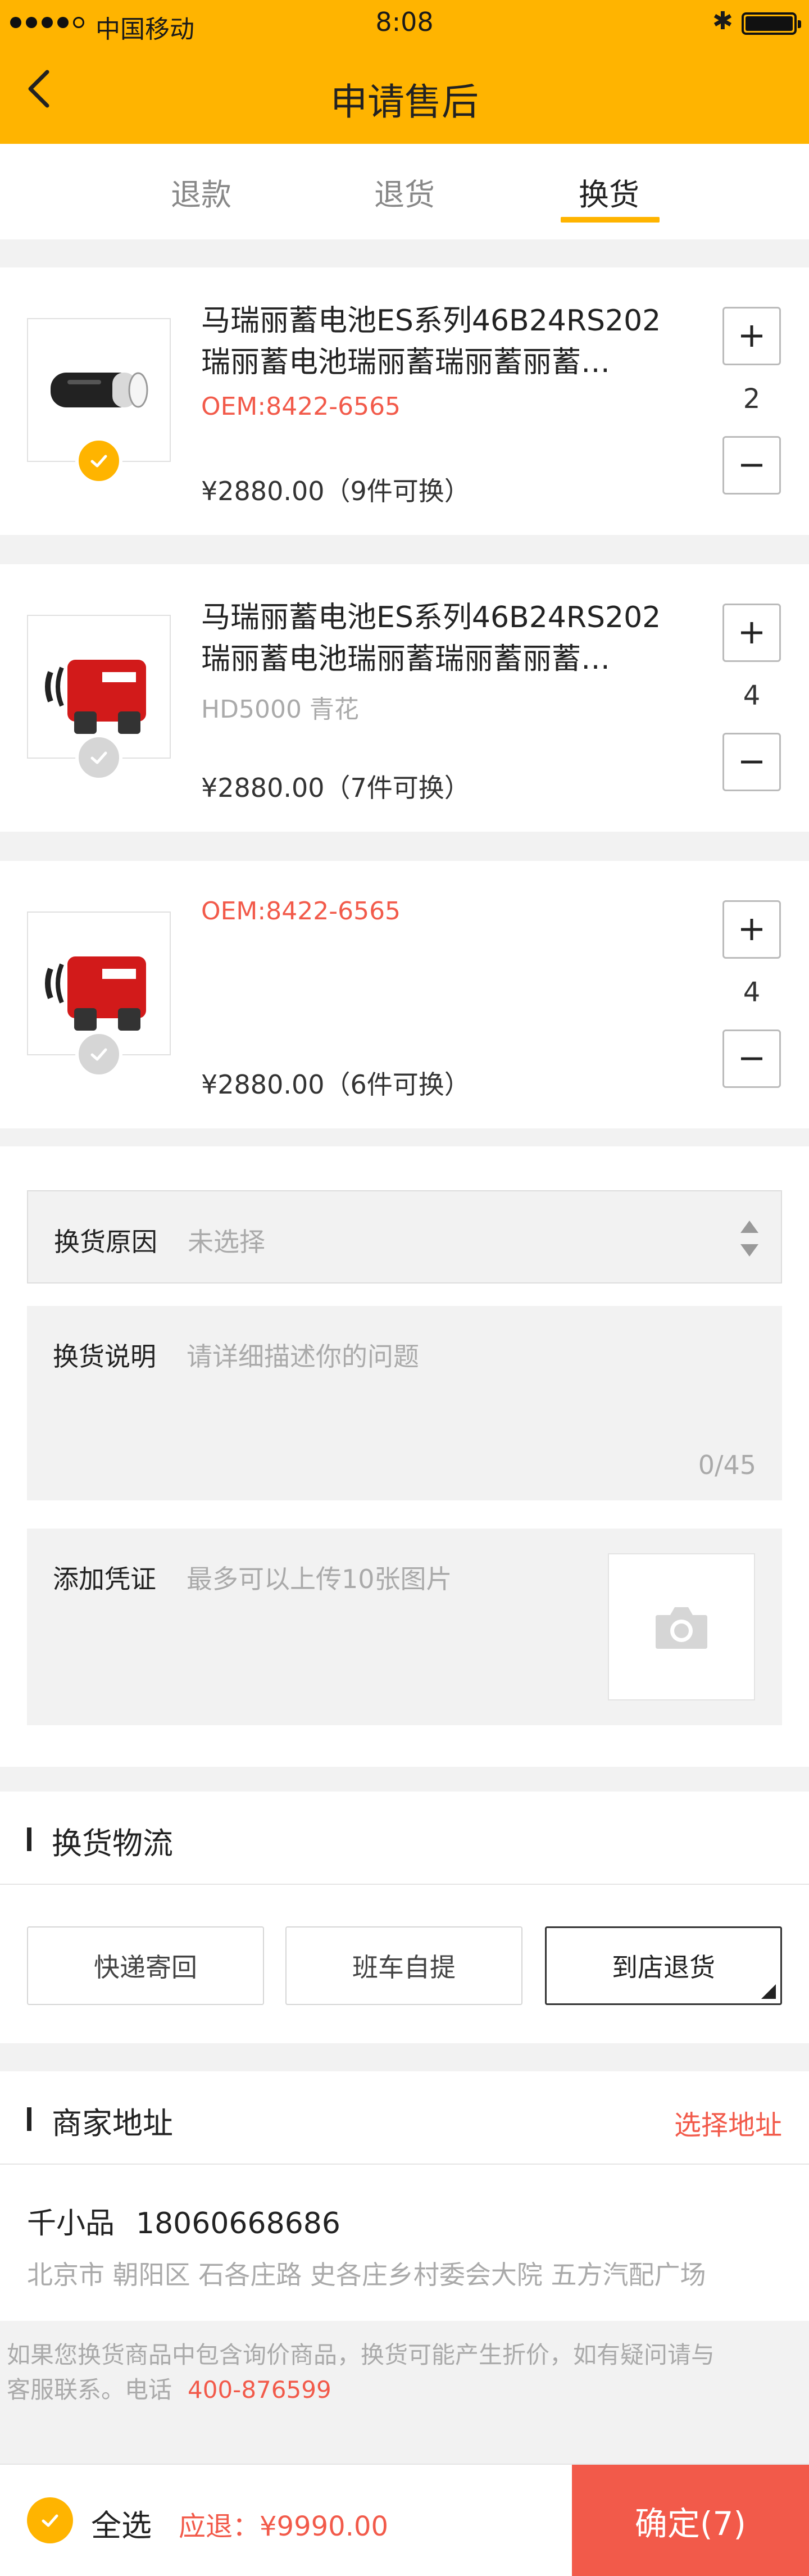 The width and height of the screenshot is (809, 2576). I want to click on contact-name: 千小品, so click(71, 2224).